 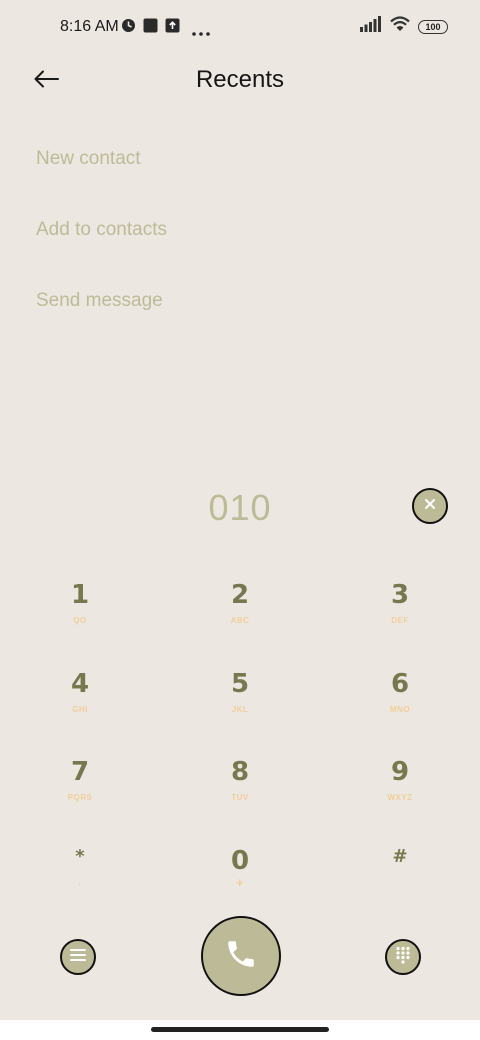 What do you see at coordinates (80, 882) in the screenshot?
I see `key-letters: ,` at bounding box center [80, 882].